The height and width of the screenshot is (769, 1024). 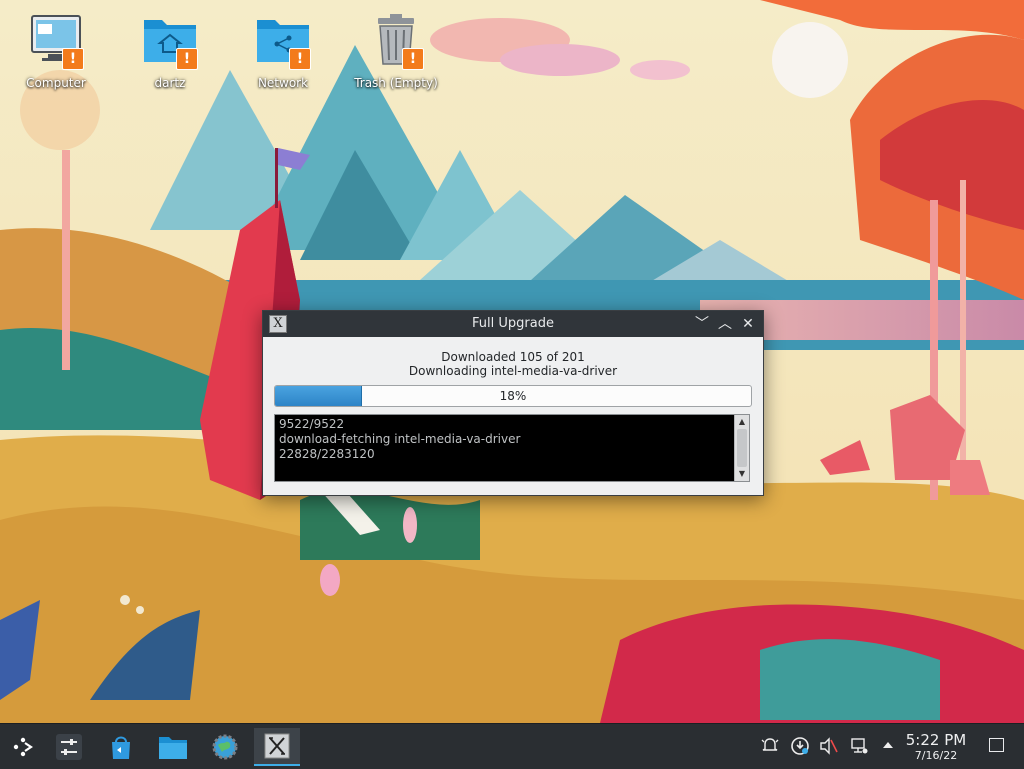 I want to click on desktop-icon-network: ! Network, so click(x=283, y=50).